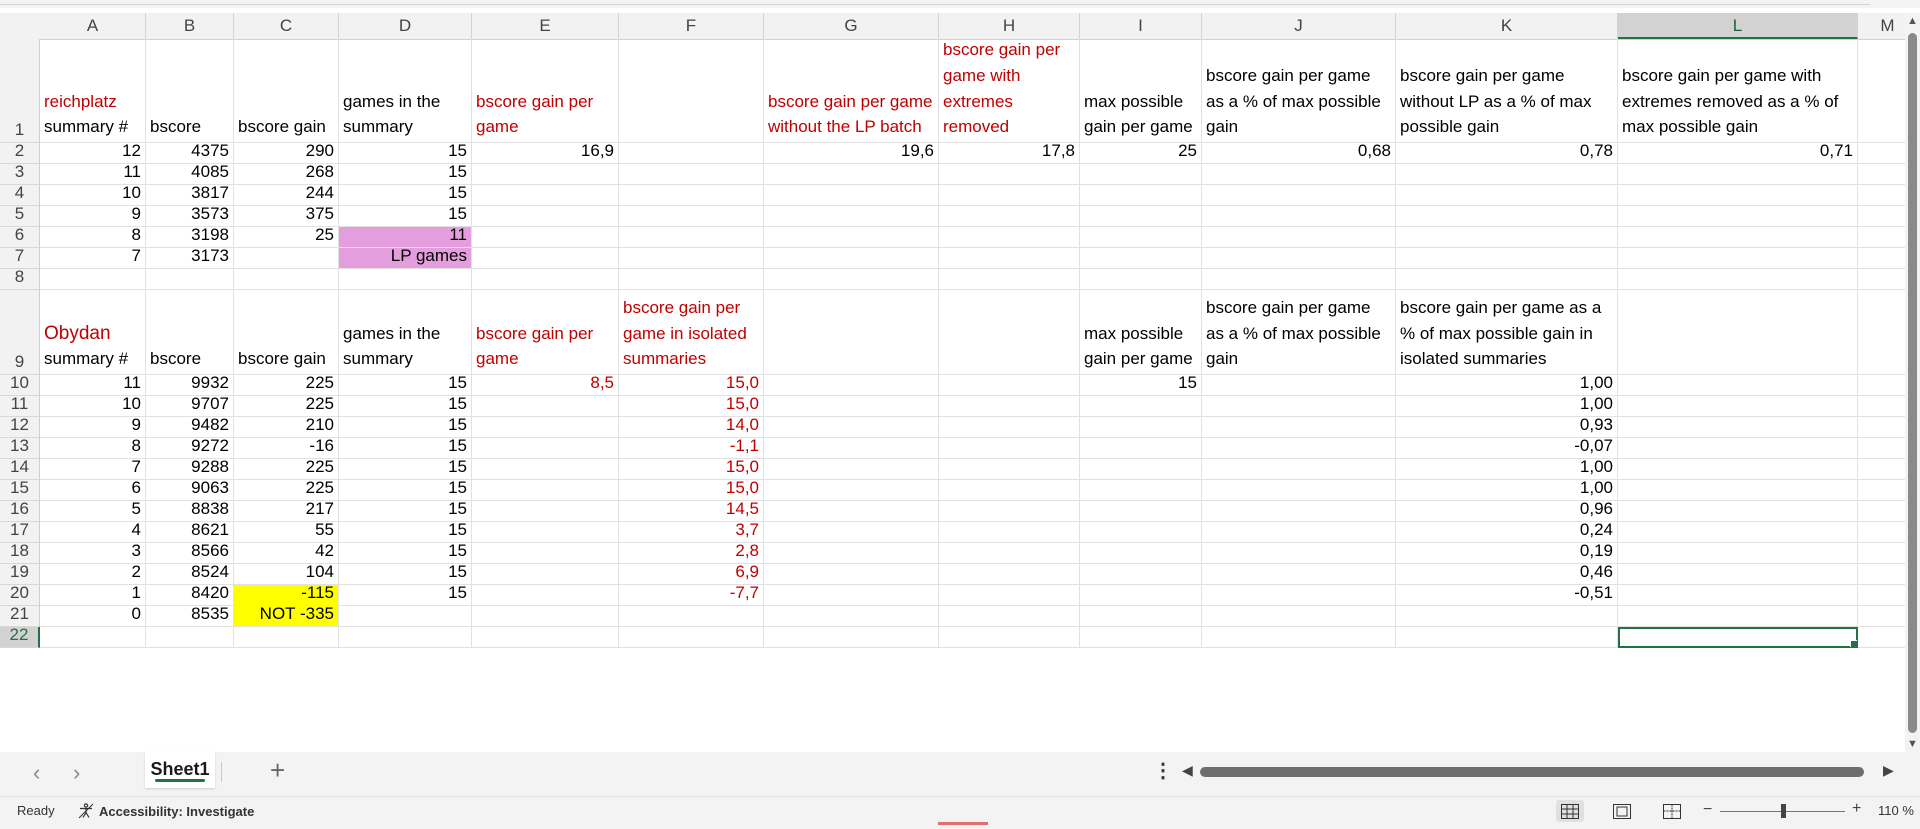 This screenshot has width=1920, height=829. What do you see at coordinates (405, 332) in the screenshot?
I see `cell-d9: games in the summary` at bounding box center [405, 332].